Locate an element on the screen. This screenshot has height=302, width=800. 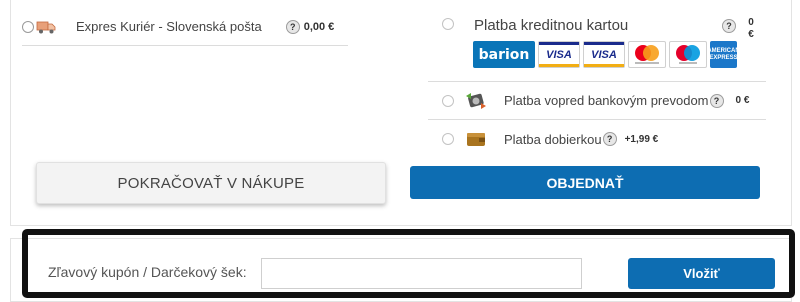
payment-cod-price: +1,99 € is located at coordinates (641, 139).